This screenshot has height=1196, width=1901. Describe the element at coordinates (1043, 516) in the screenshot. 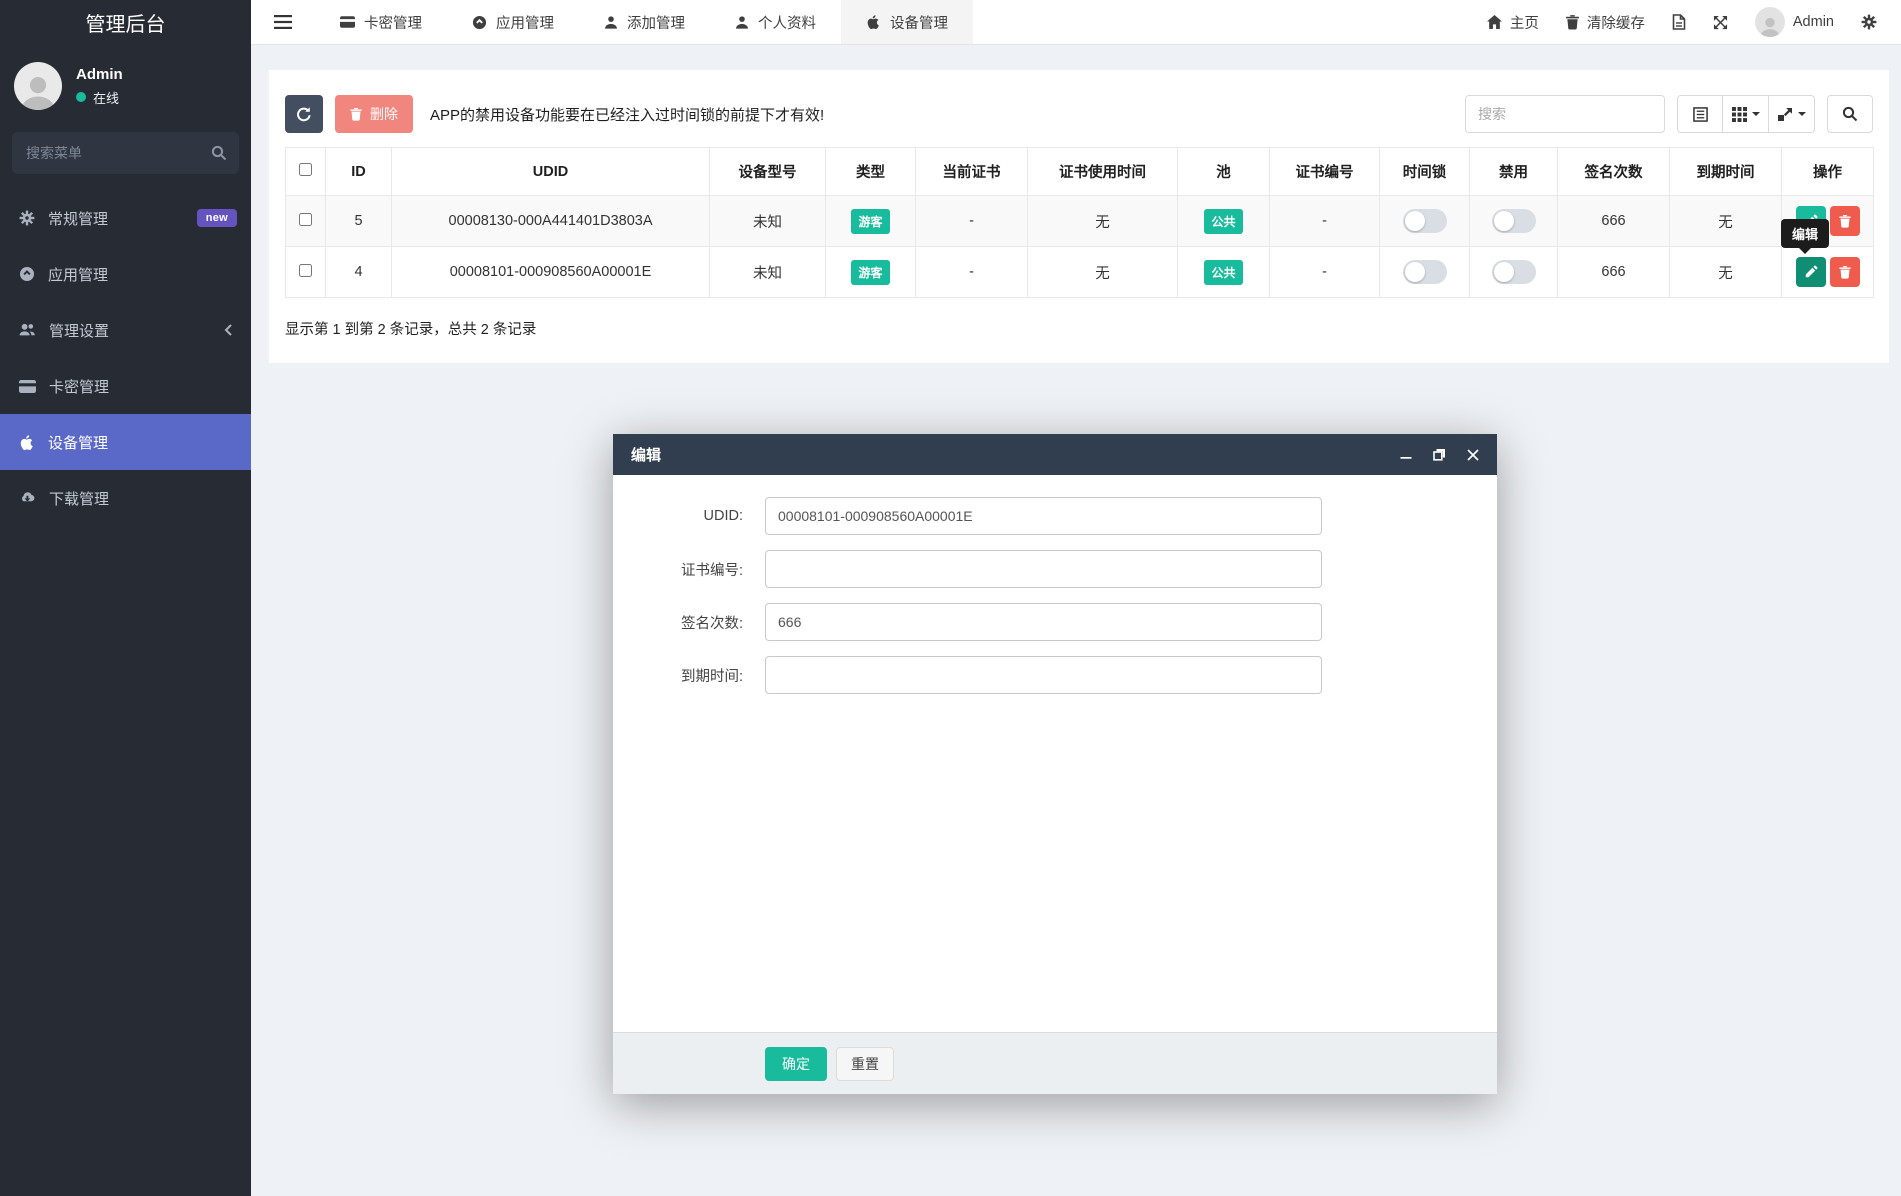

I see `udid-field` at that location.